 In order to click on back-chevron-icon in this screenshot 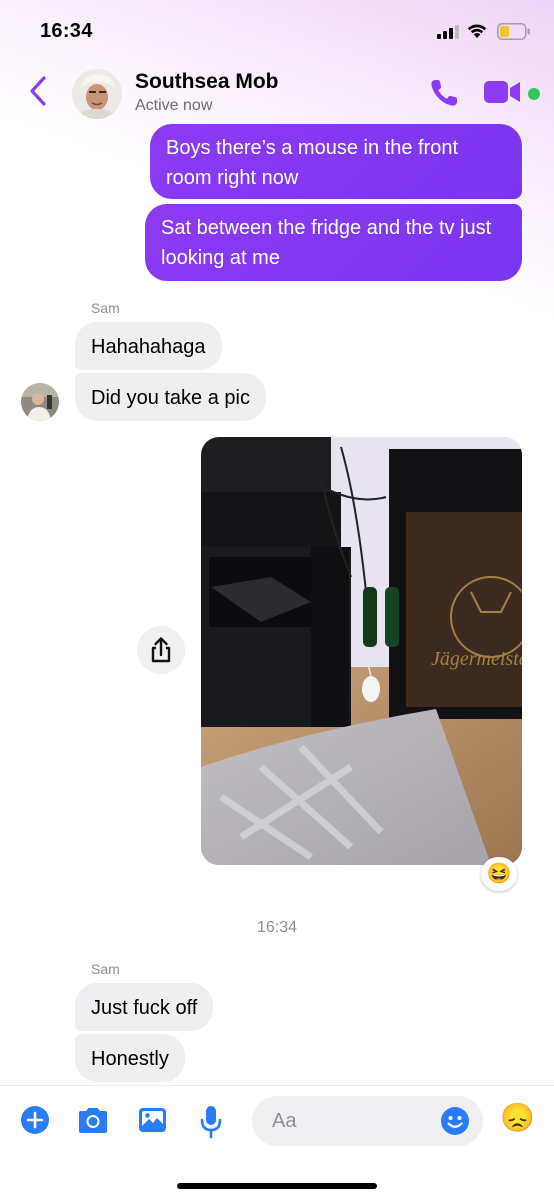, I will do `click(38, 91)`.